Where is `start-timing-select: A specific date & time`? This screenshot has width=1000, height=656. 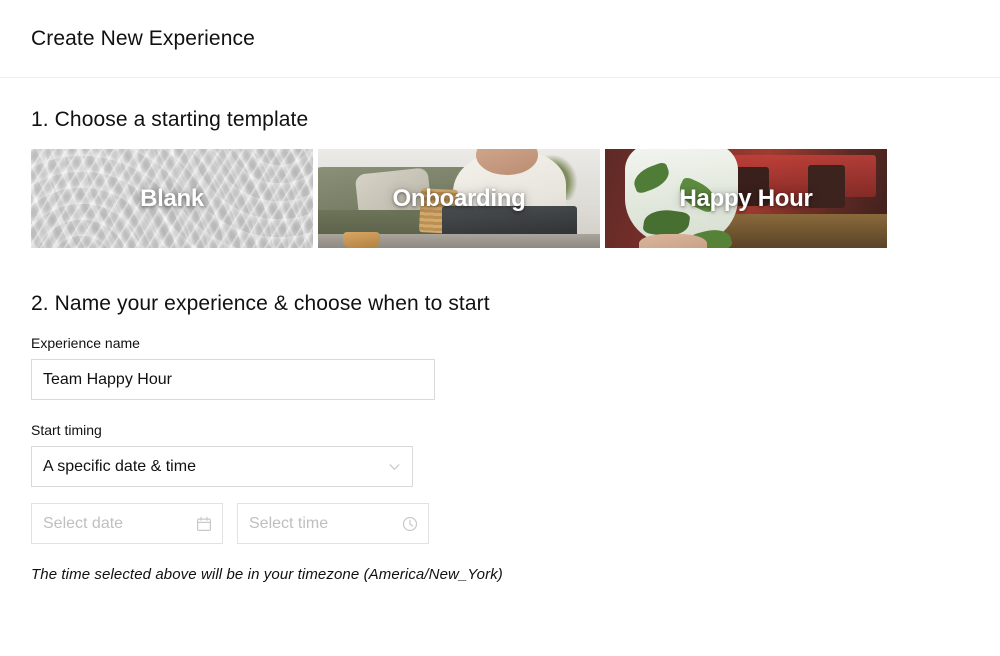
start-timing-select: A specific date & time is located at coordinates (222, 466).